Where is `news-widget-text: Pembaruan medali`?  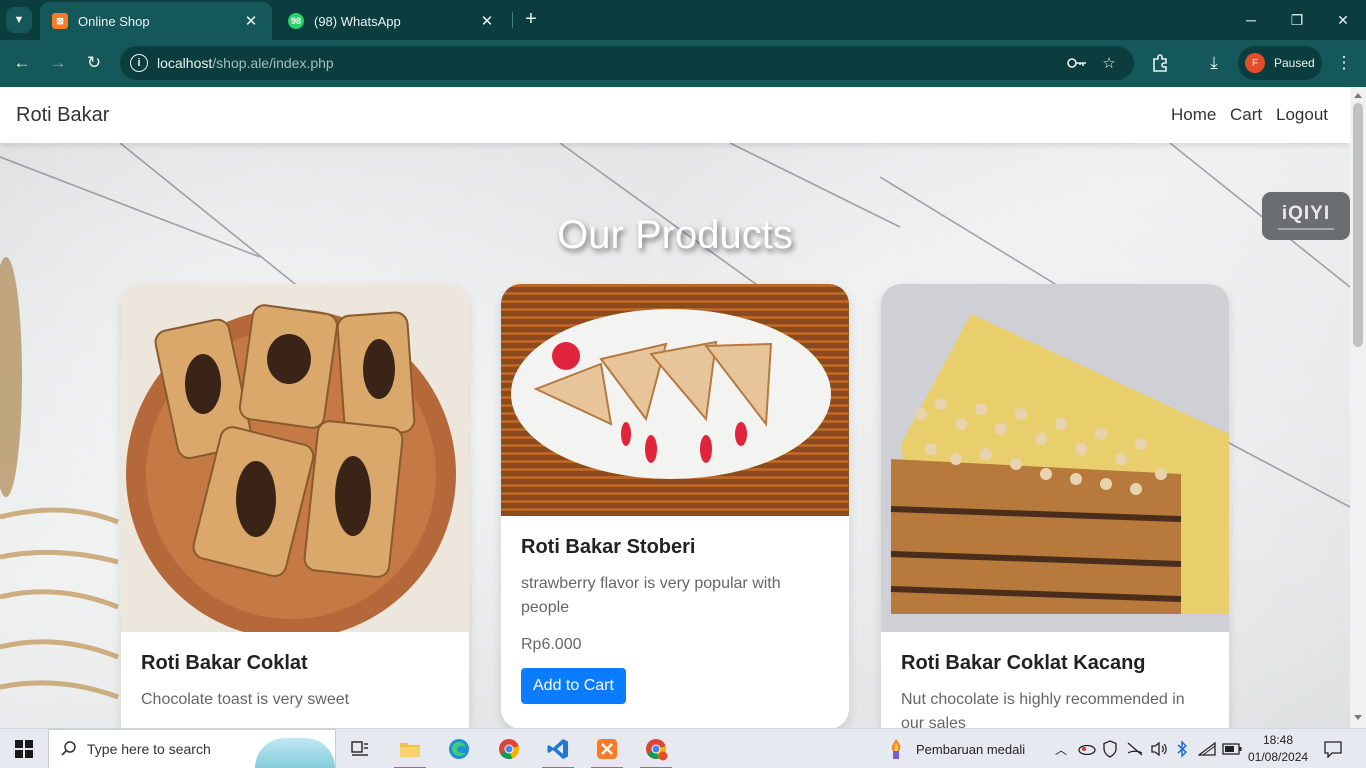
news-widget-text: Pembaruan medali is located at coordinates (971, 749).